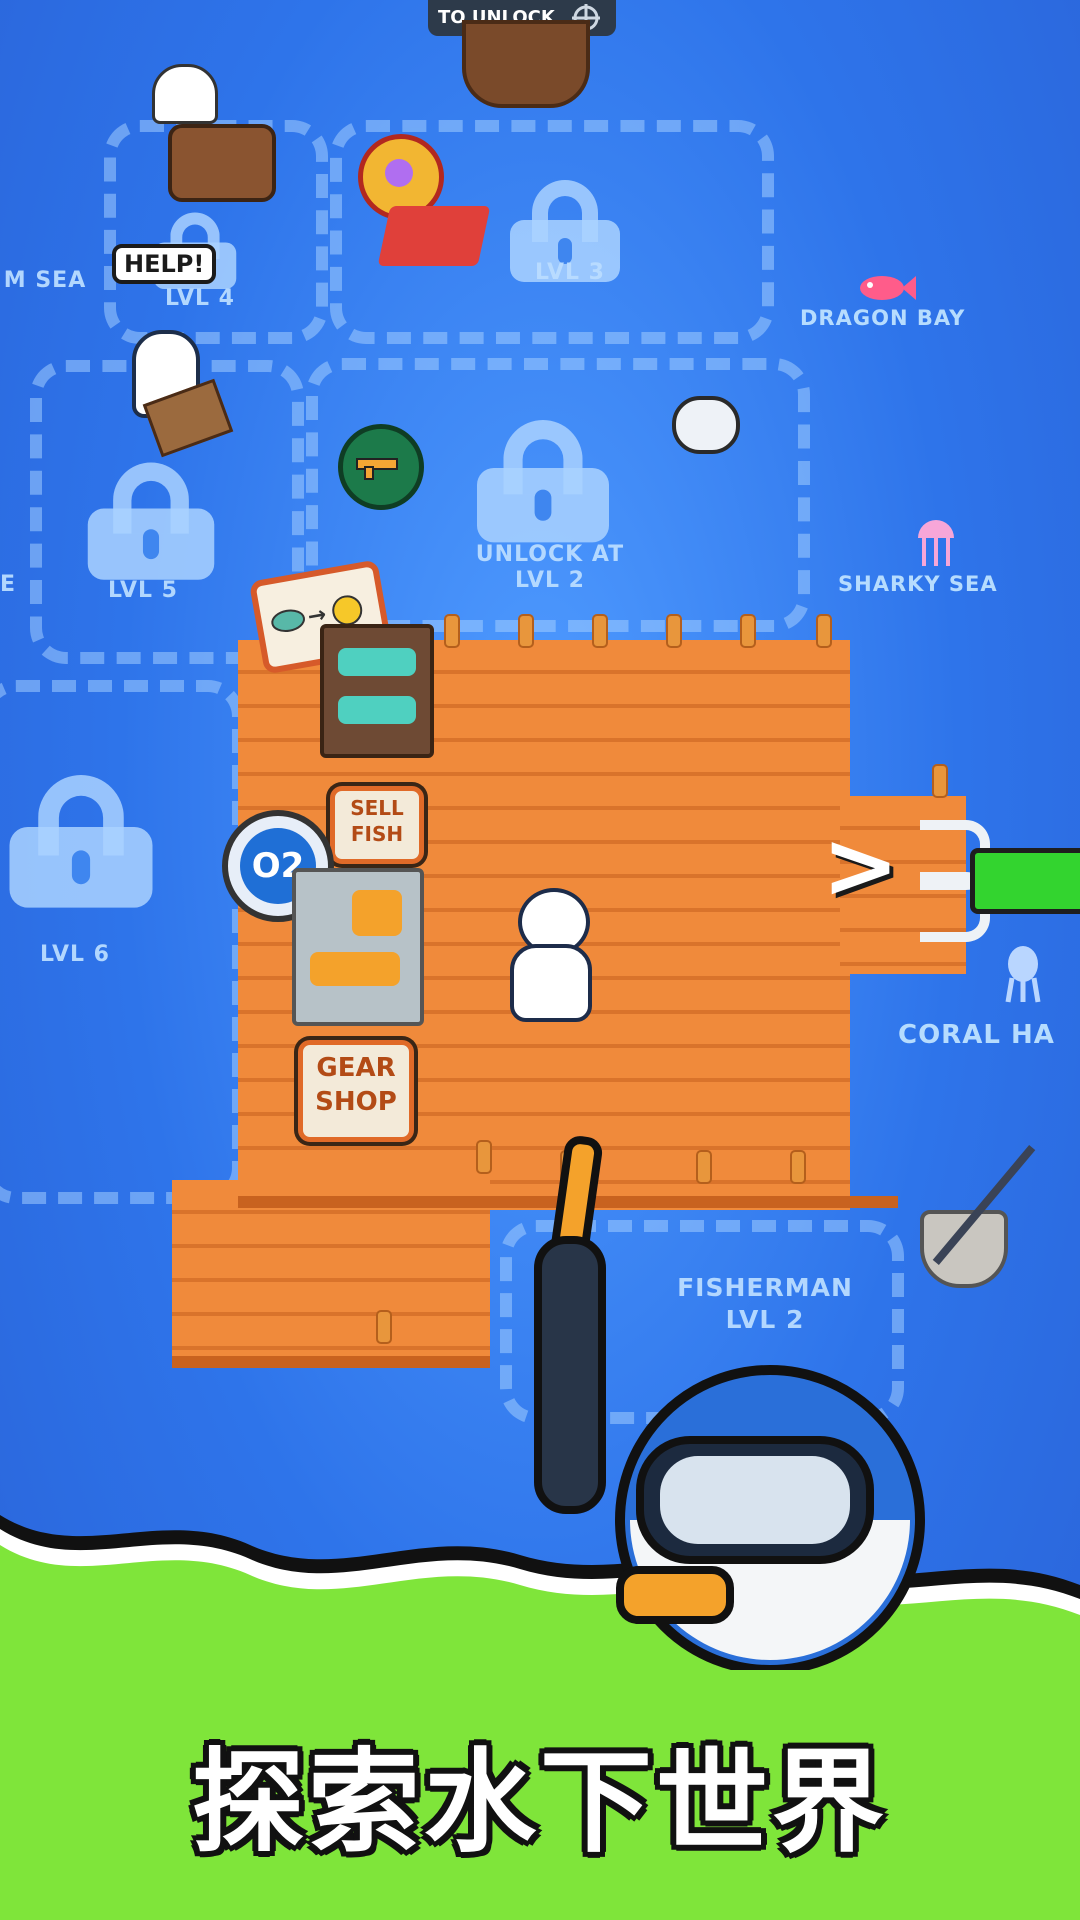 The image size is (1080, 1920). Describe the element at coordinates (540, 1803) in the screenshot. I see `headline-text: 探索水下世界` at that location.